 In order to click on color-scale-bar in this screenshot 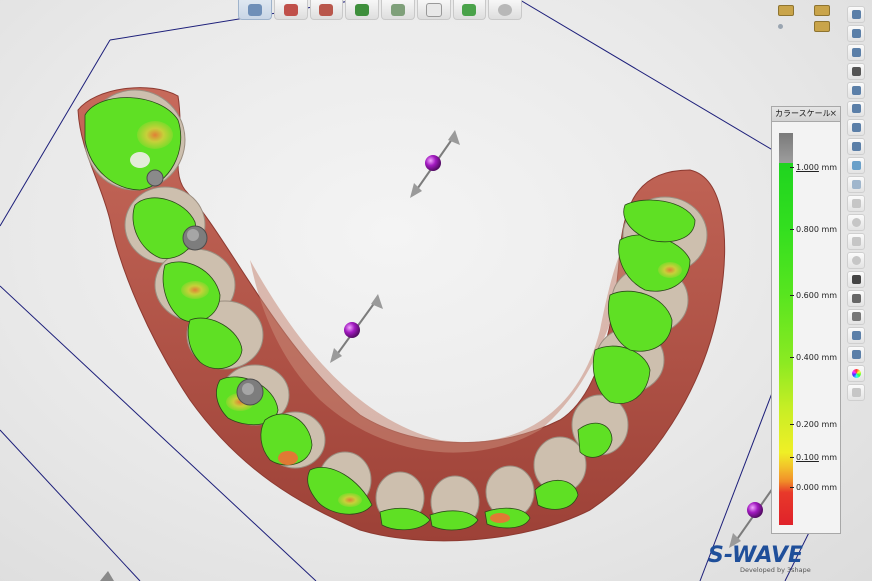, I will do `click(786, 329)`.